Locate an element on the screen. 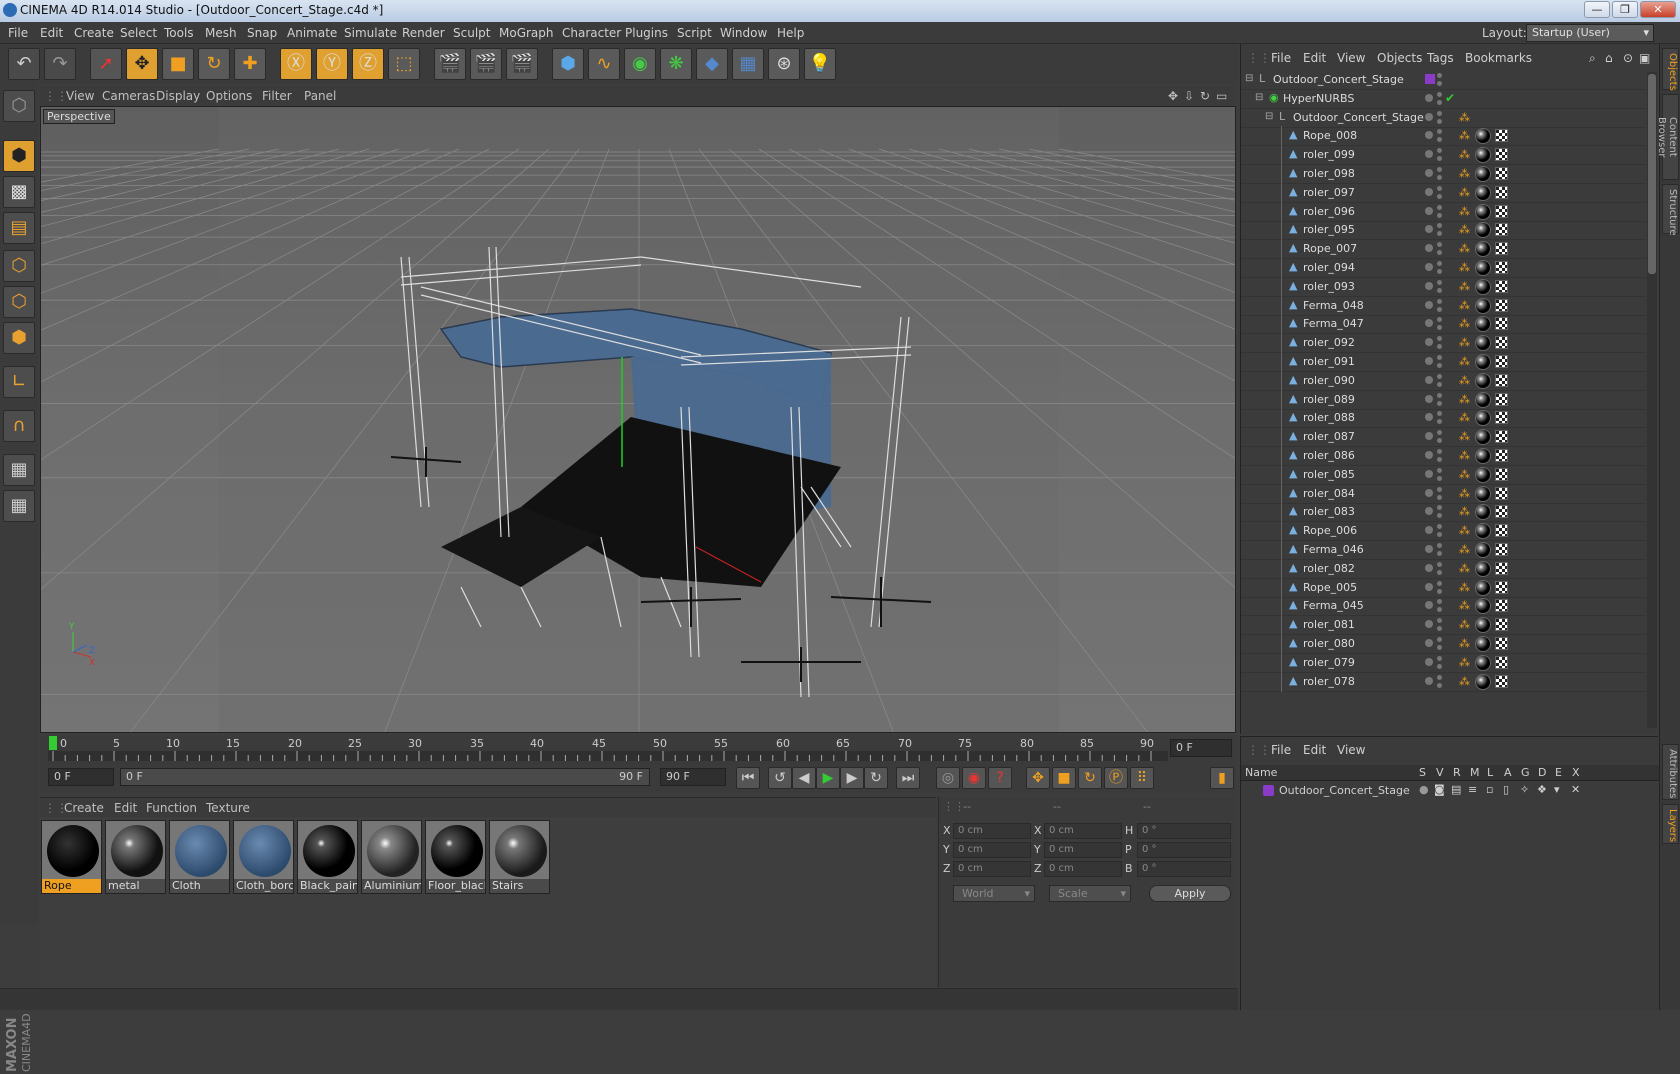 The height and width of the screenshot is (1074, 1680). coordinate-space-select: World ▾ is located at coordinates (994, 893).